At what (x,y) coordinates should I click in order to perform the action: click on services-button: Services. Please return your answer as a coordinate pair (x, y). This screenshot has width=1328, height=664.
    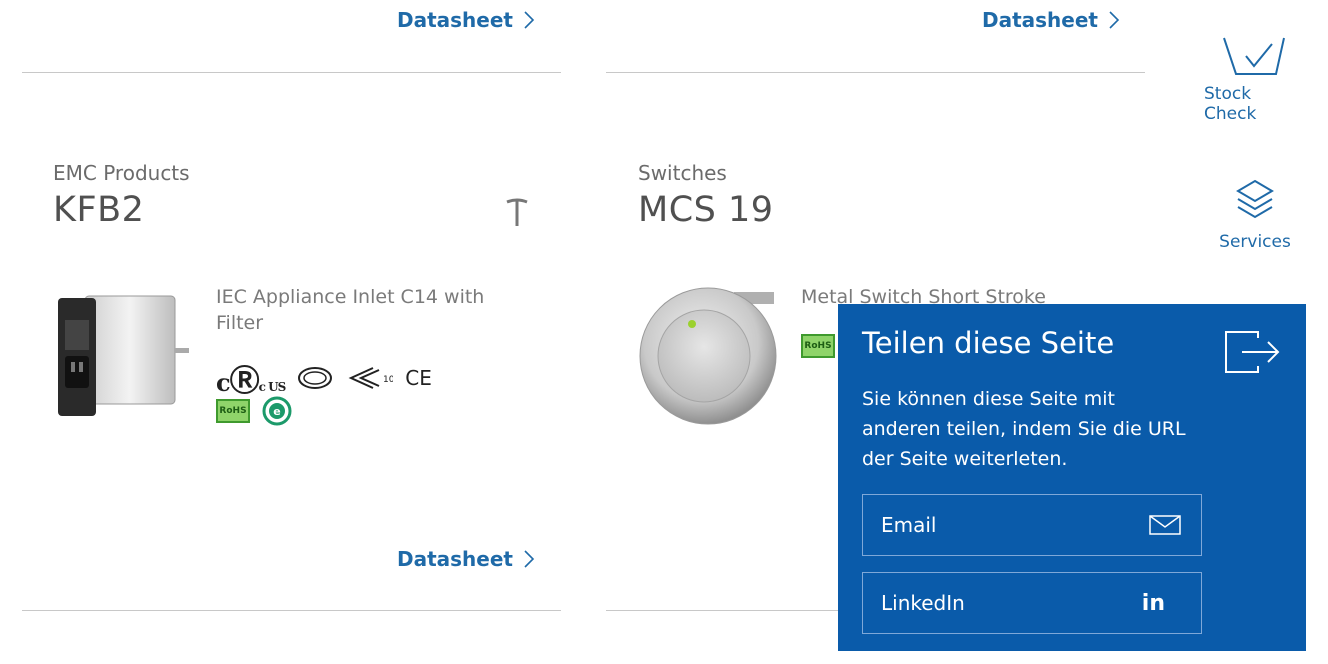
    Looking at the image, I should click on (1255, 215).